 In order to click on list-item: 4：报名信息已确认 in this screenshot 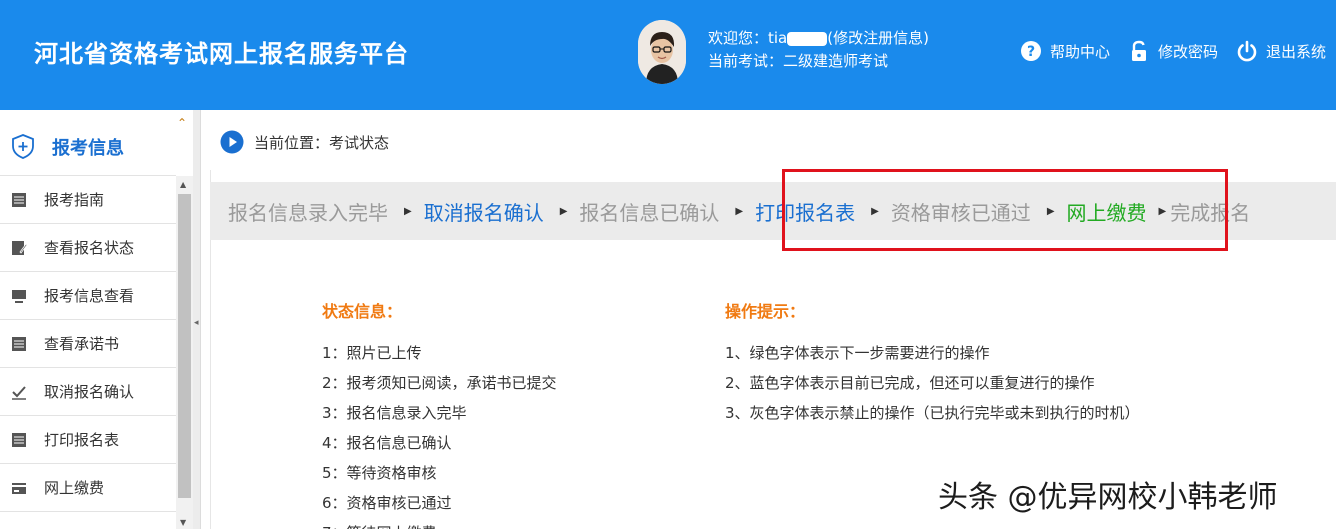, I will do `click(387, 443)`.